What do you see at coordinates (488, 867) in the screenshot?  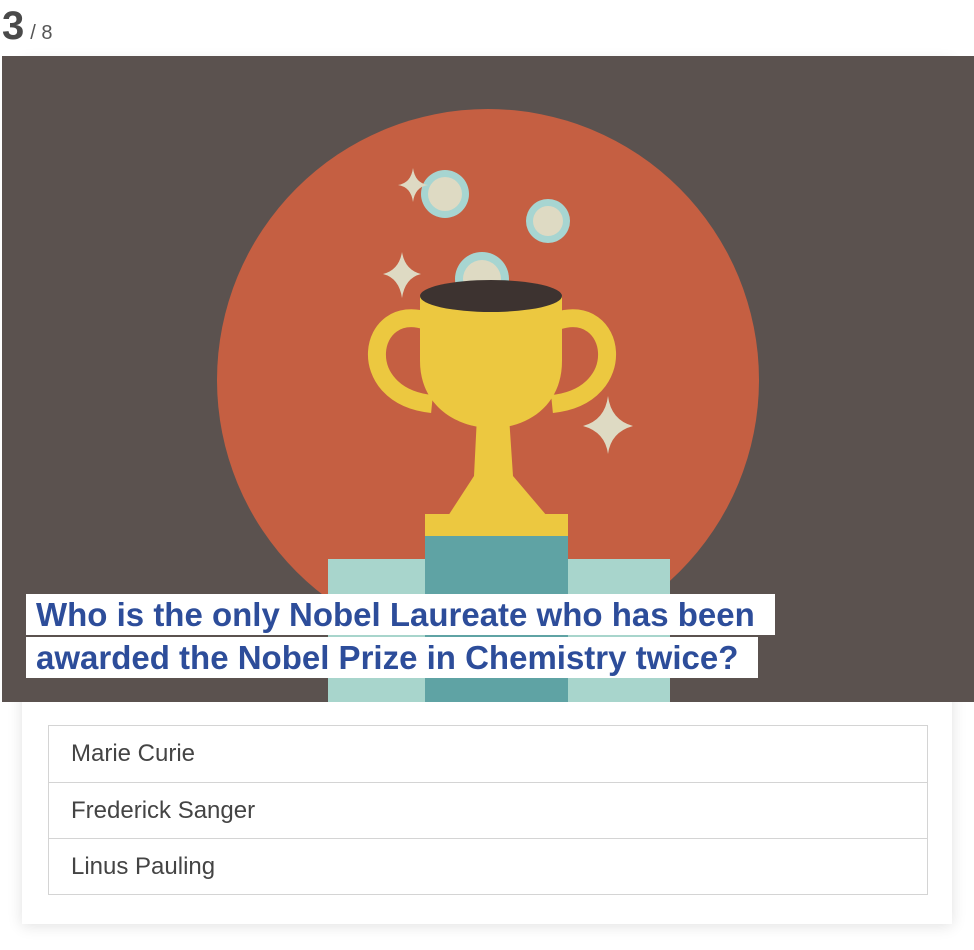 I see `answer-option-linus-pauling: Linus Pauling` at bounding box center [488, 867].